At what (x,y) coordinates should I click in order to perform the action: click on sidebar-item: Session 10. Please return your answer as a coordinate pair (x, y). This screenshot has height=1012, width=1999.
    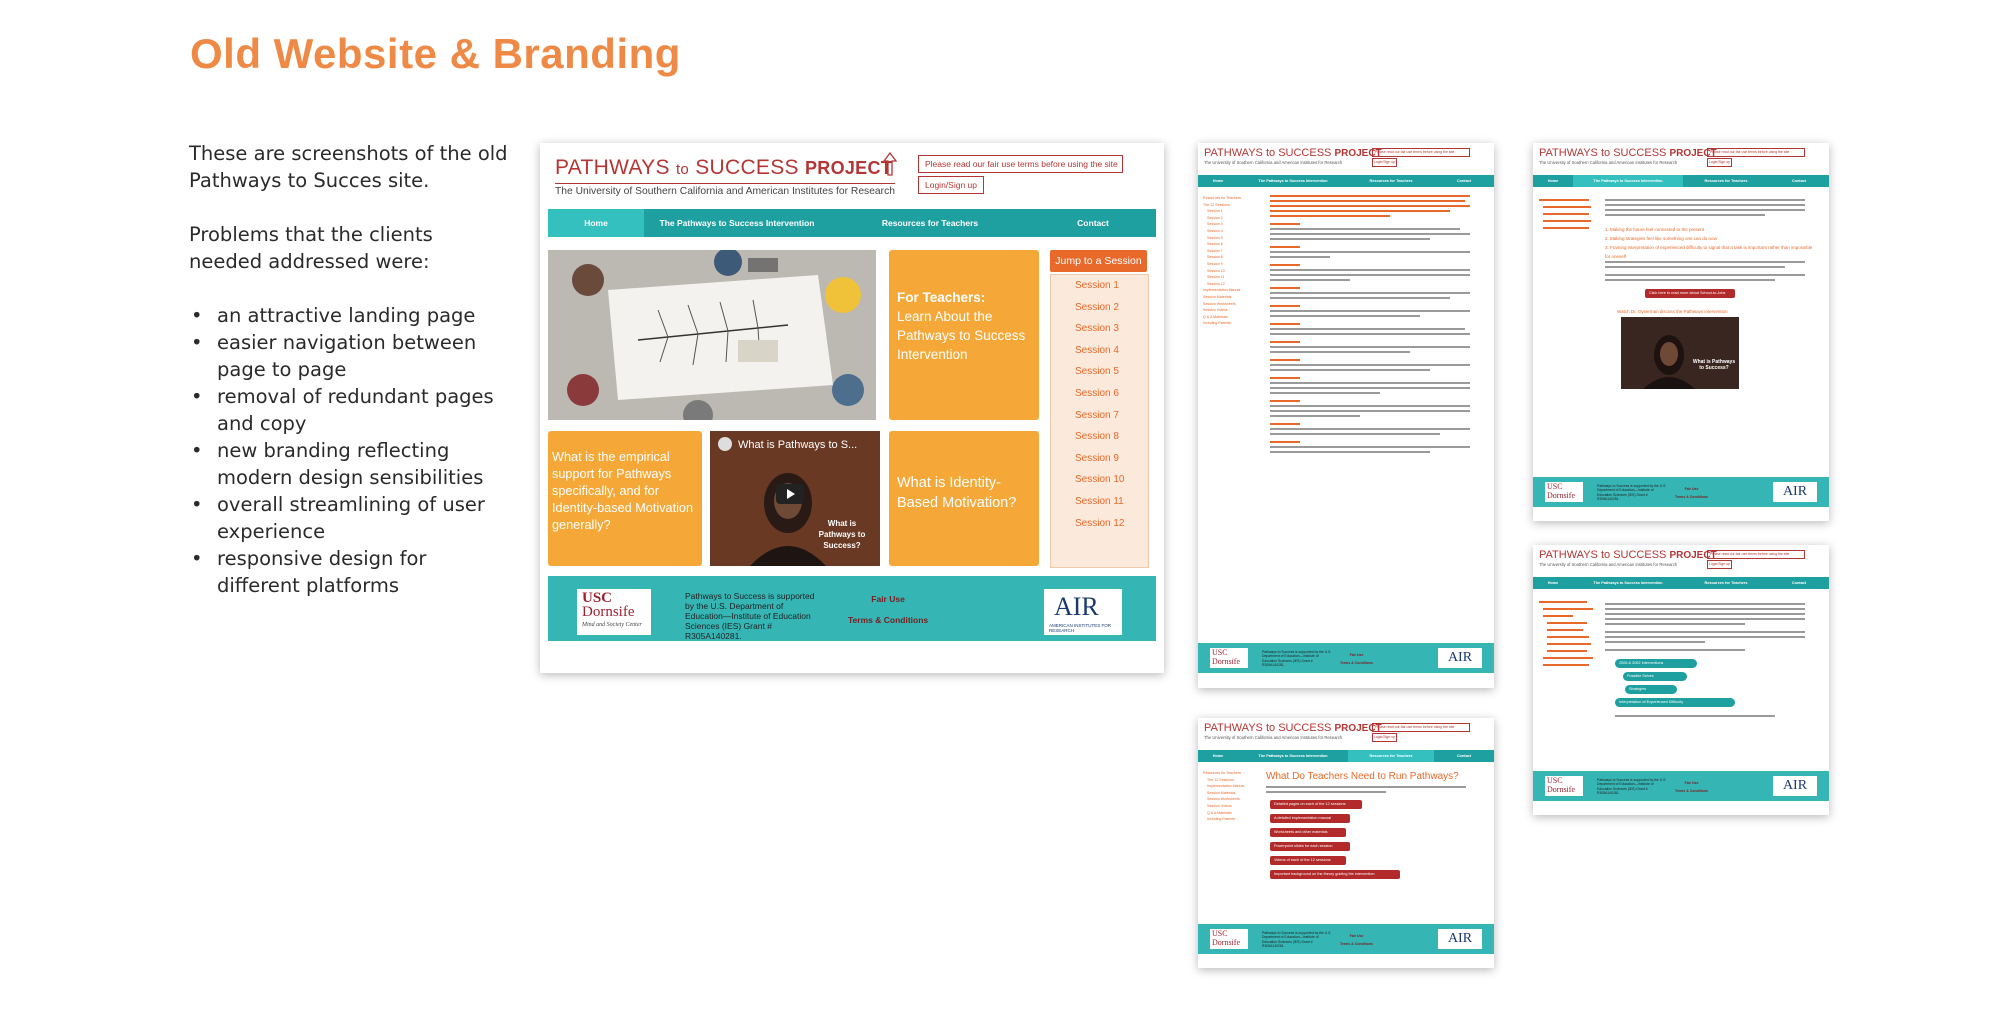
    Looking at the image, I should click on (1230, 271).